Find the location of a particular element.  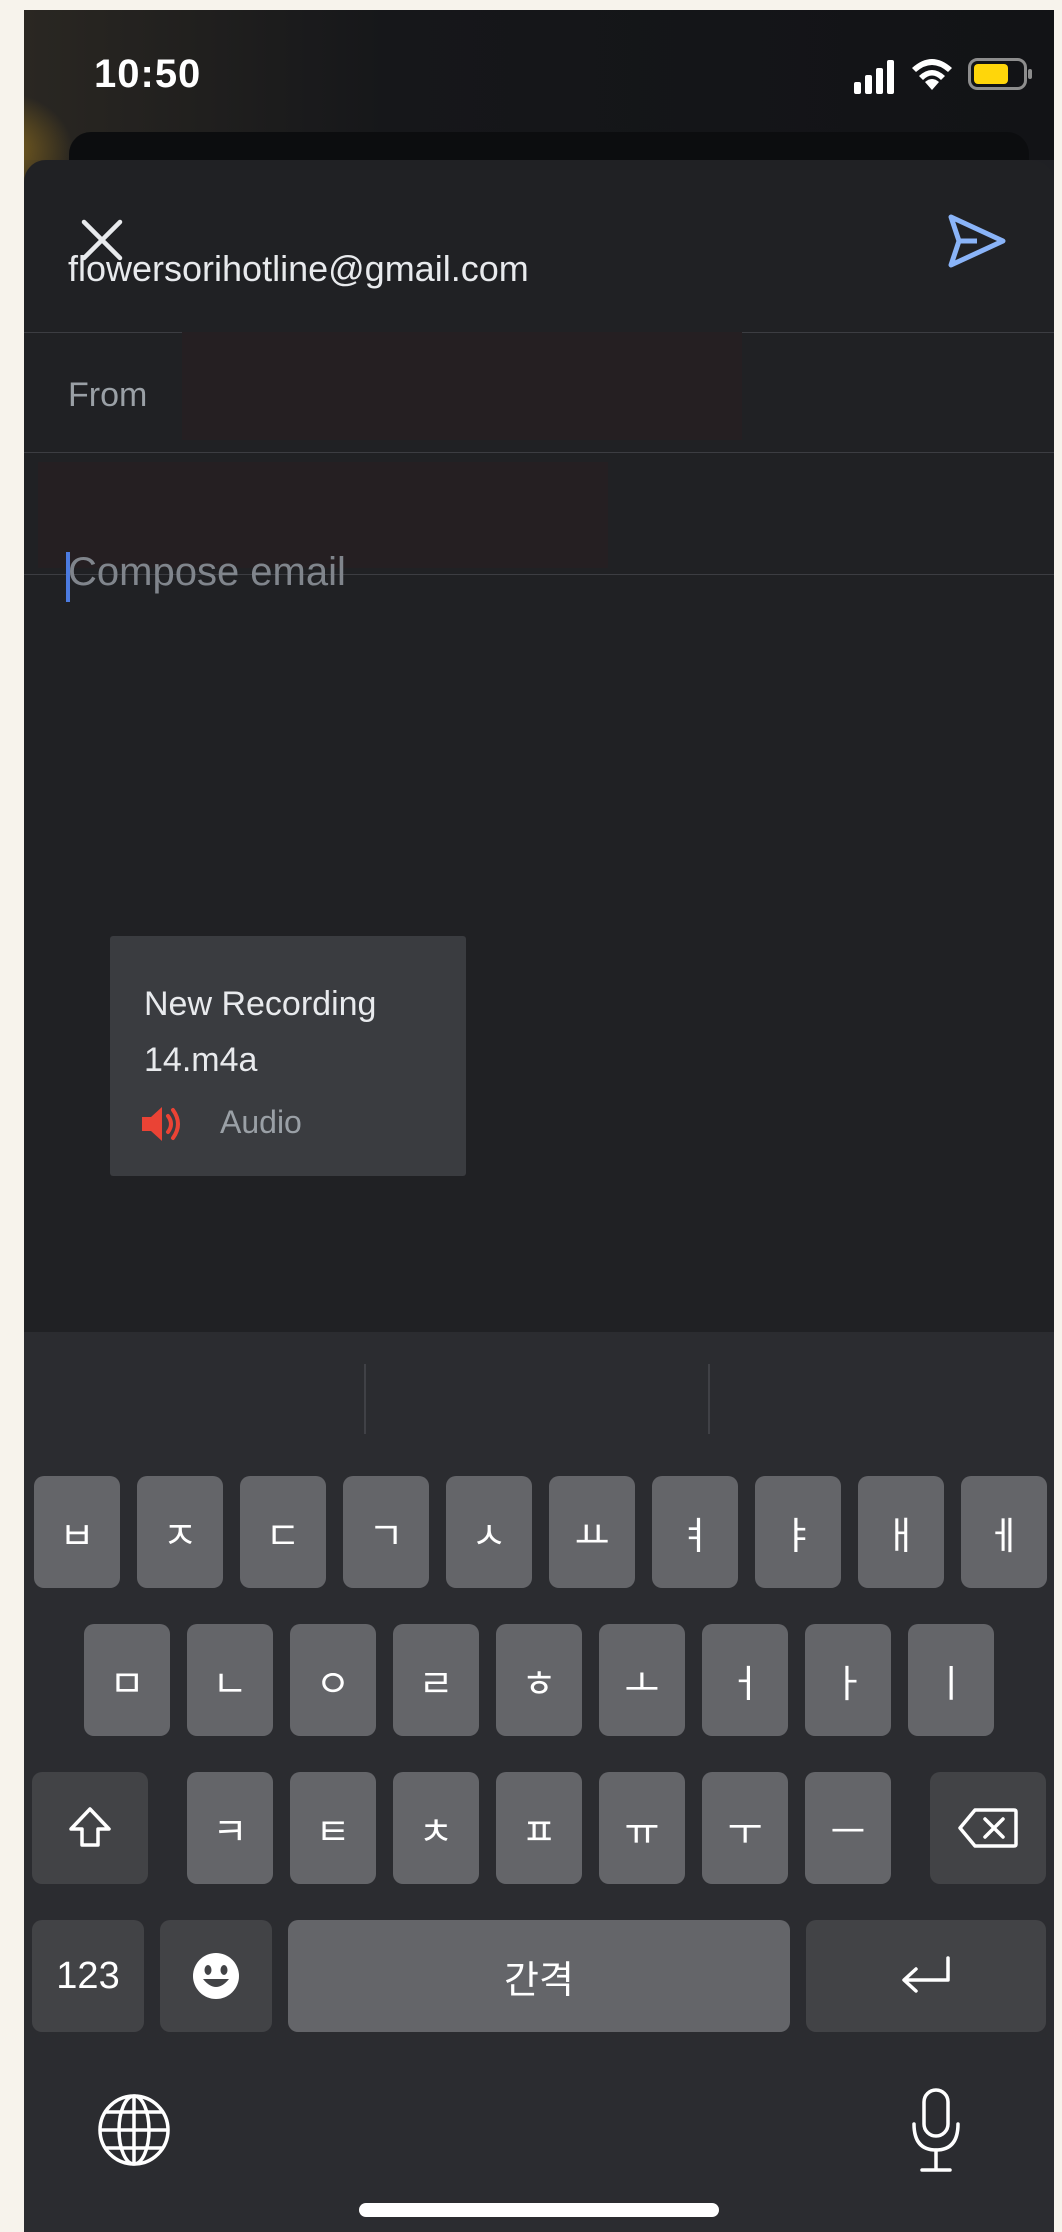

space-key: 간격 is located at coordinates (539, 1976).